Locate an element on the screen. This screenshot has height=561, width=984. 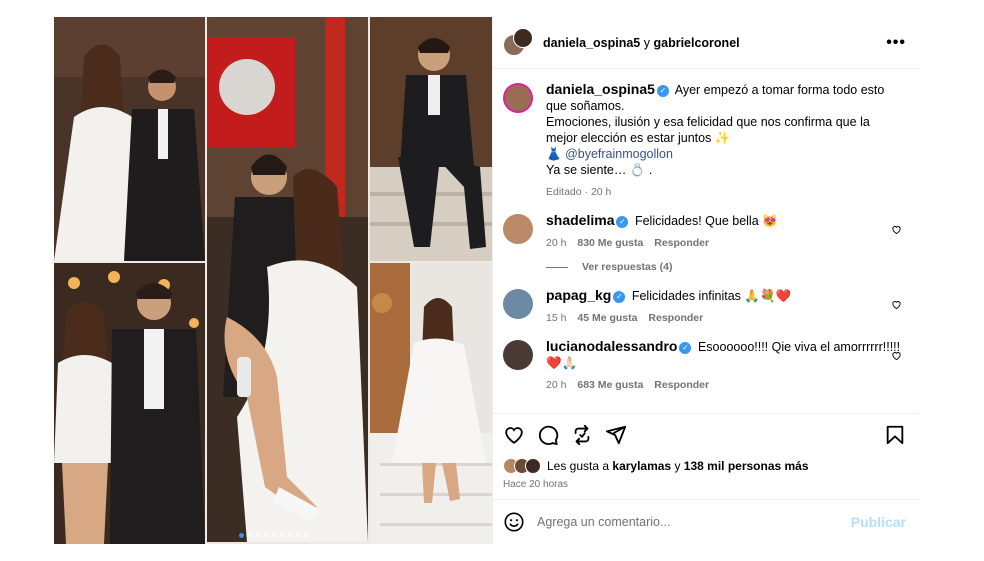
view-replies-button: Ver respuestas (4) is located at coordinates (725, 267).